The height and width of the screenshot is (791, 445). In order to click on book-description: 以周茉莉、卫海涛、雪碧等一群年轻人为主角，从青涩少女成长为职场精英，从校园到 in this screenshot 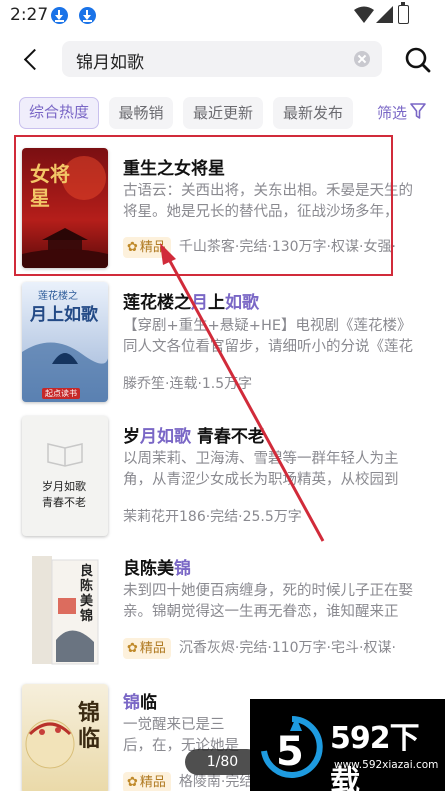, I will do `click(261, 469)`.